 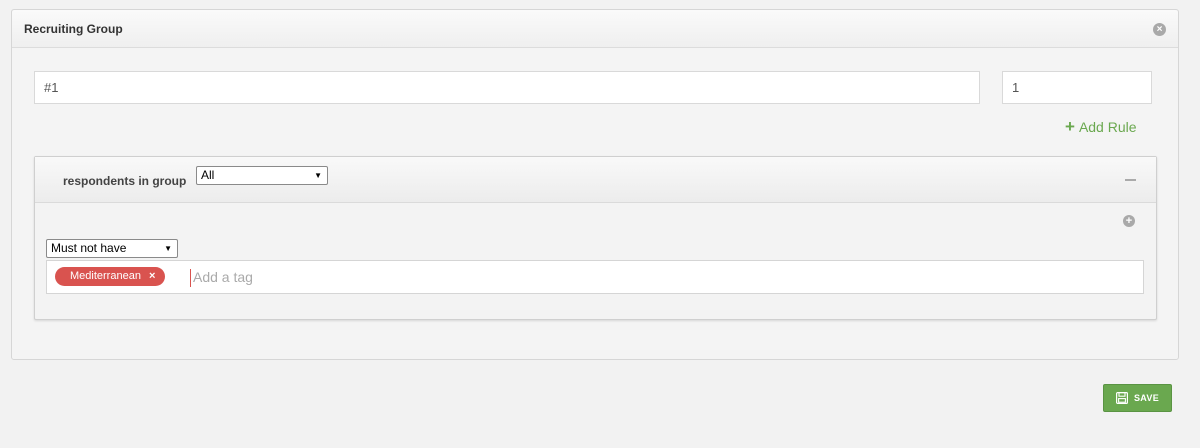 I want to click on panel-title: Recruiting Group, so click(x=73, y=29).